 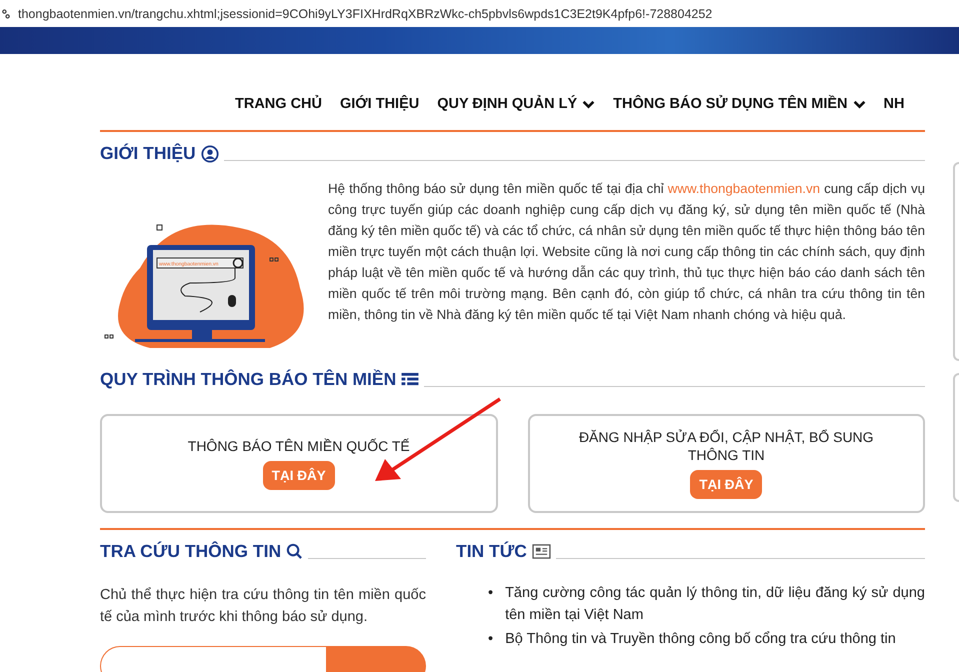 I want to click on user-circle-icon, so click(x=209, y=153).